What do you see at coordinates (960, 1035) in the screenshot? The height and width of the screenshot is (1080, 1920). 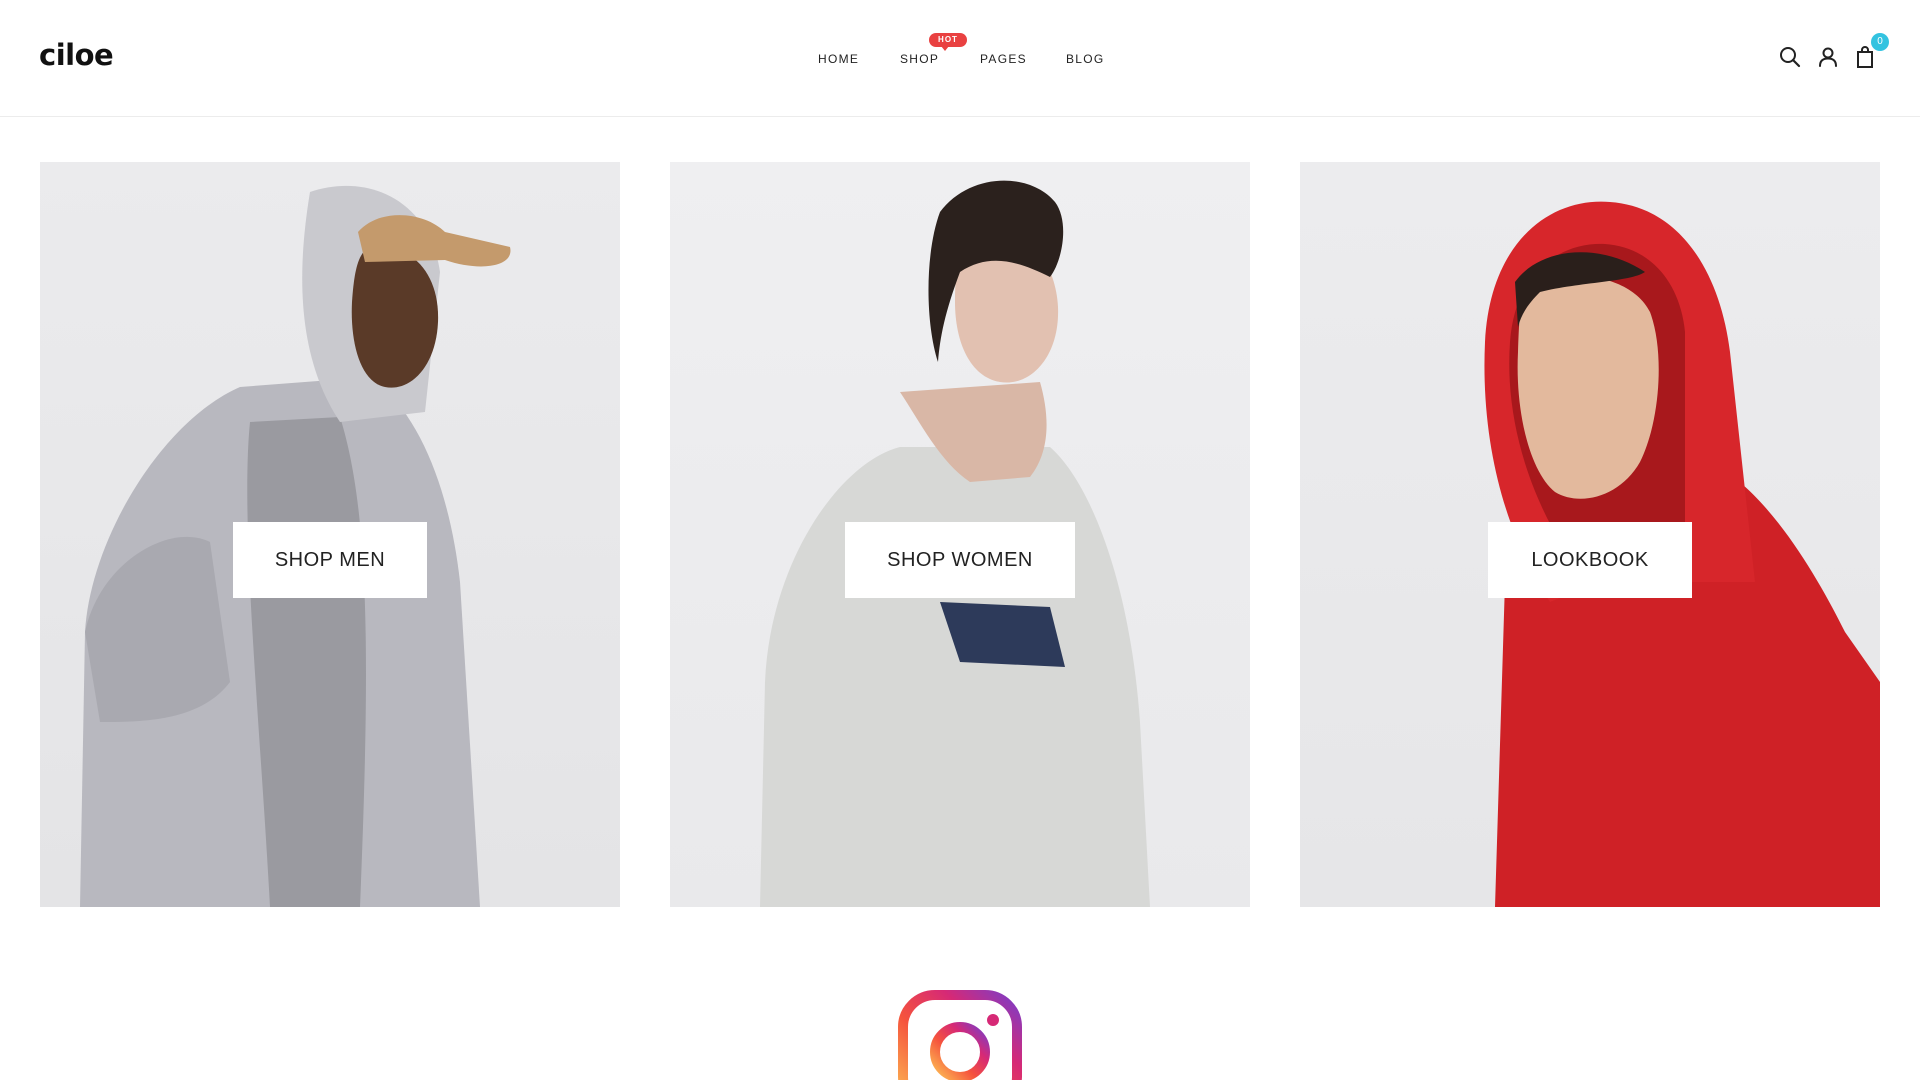 I see `instagram-icon` at bounding box center [960, 1035].